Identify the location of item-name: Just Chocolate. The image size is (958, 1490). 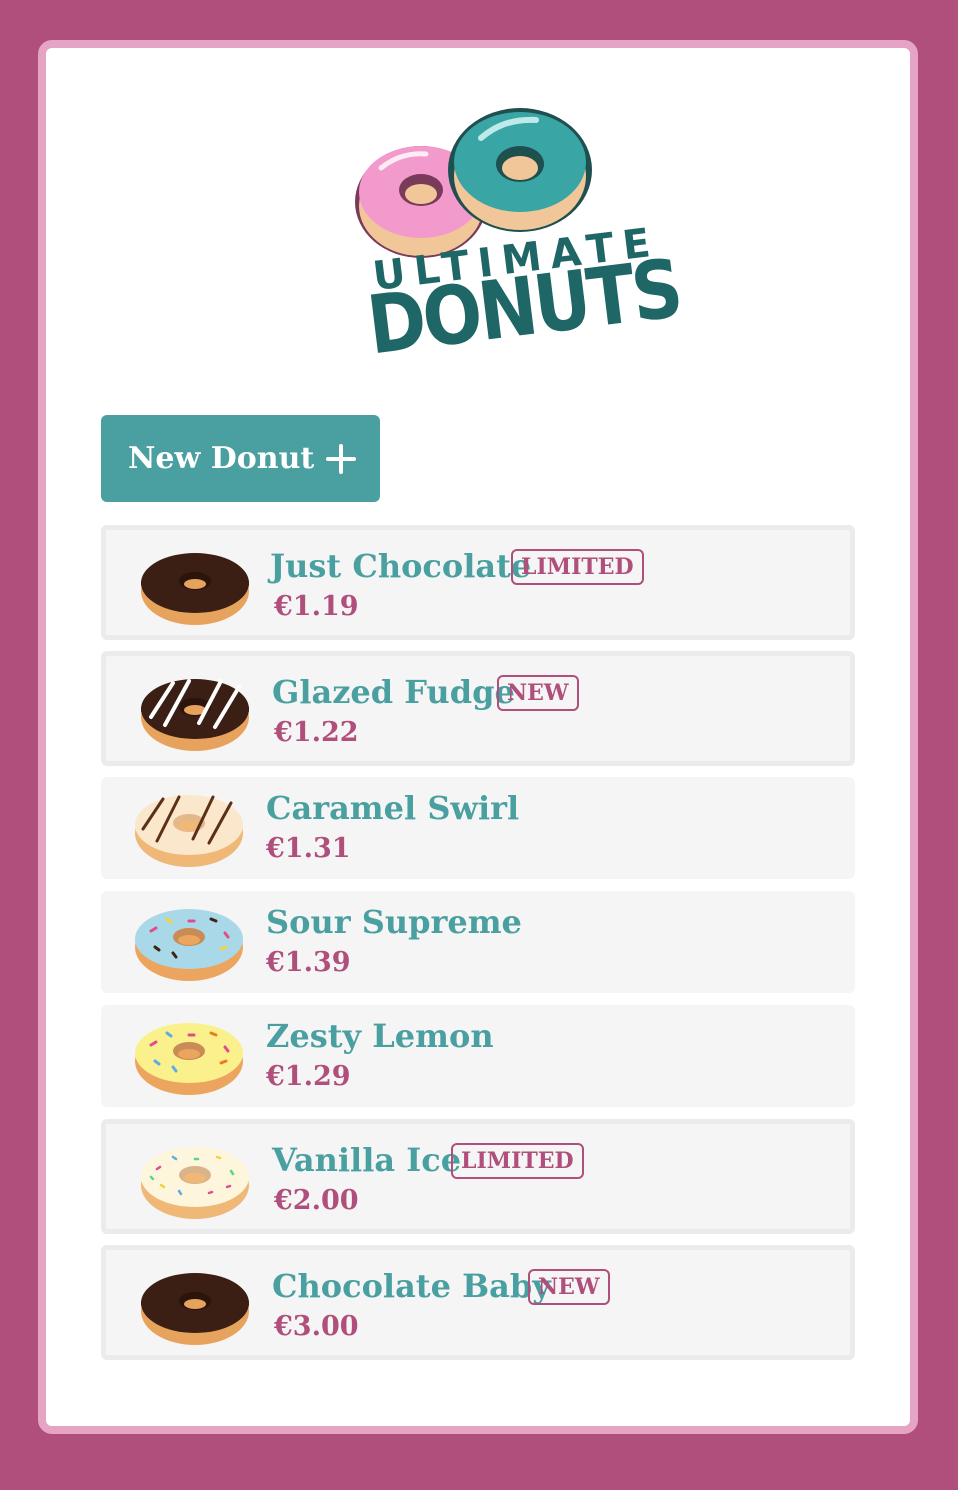
(401, 566).